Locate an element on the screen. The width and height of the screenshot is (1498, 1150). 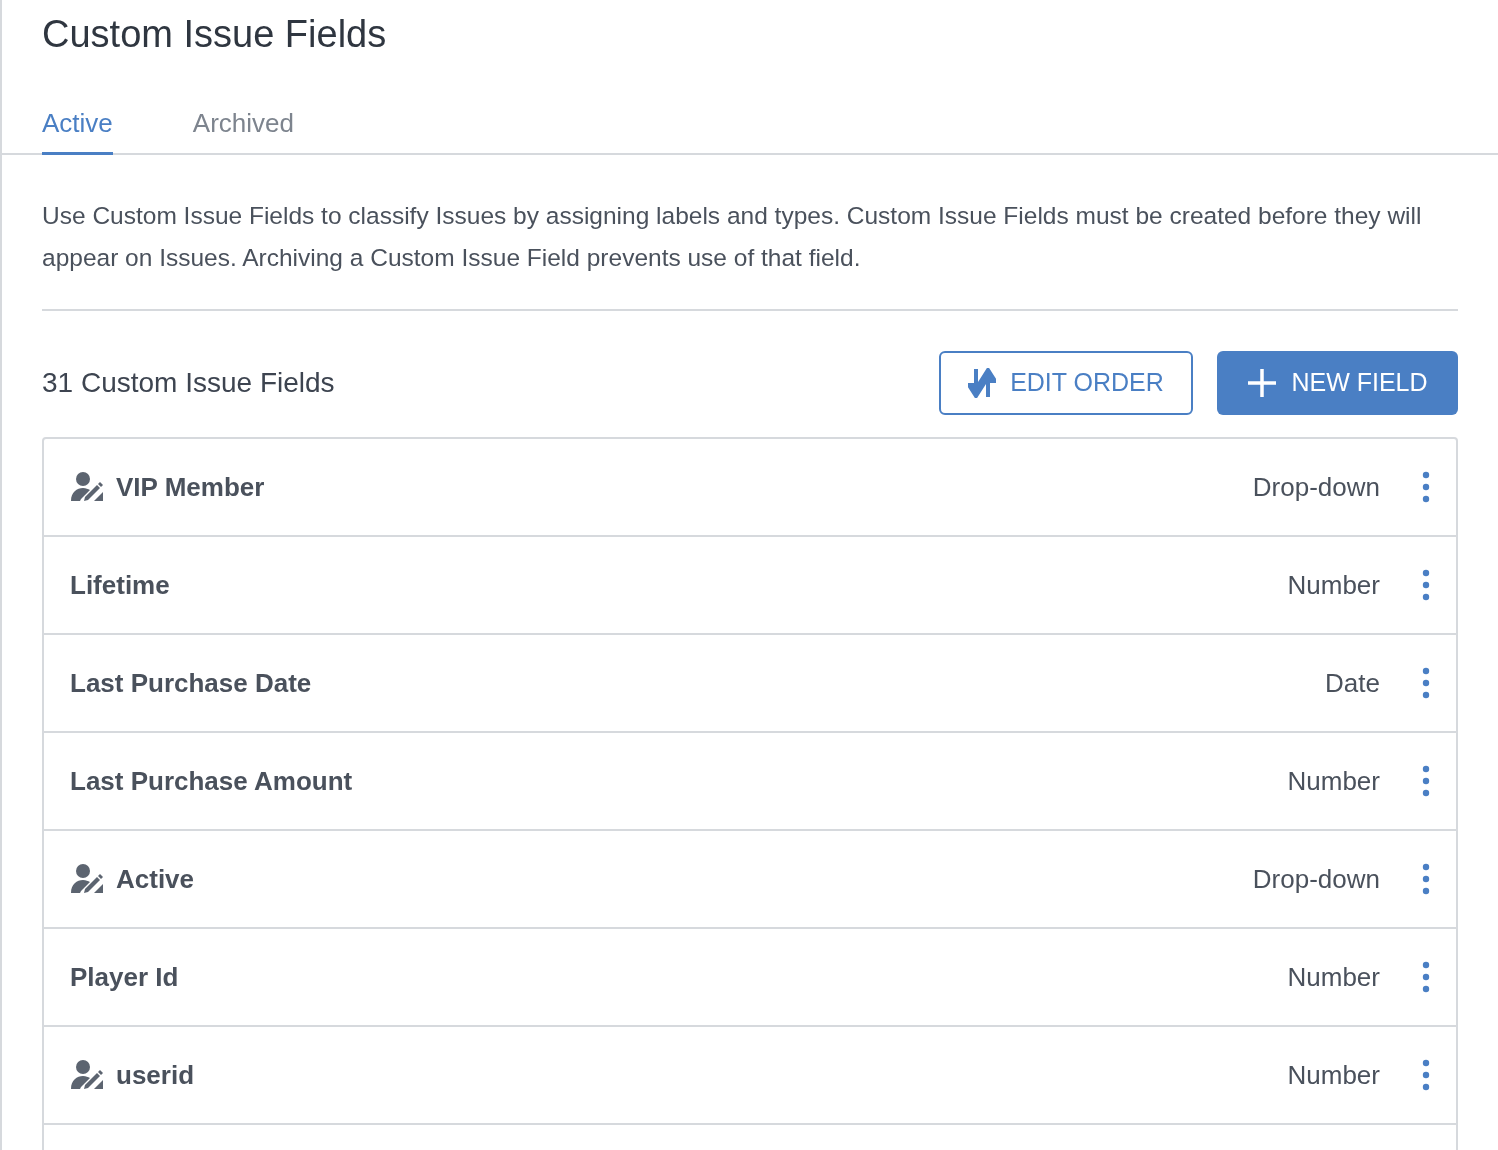
tab: Active is located at coordinates (77, 131).